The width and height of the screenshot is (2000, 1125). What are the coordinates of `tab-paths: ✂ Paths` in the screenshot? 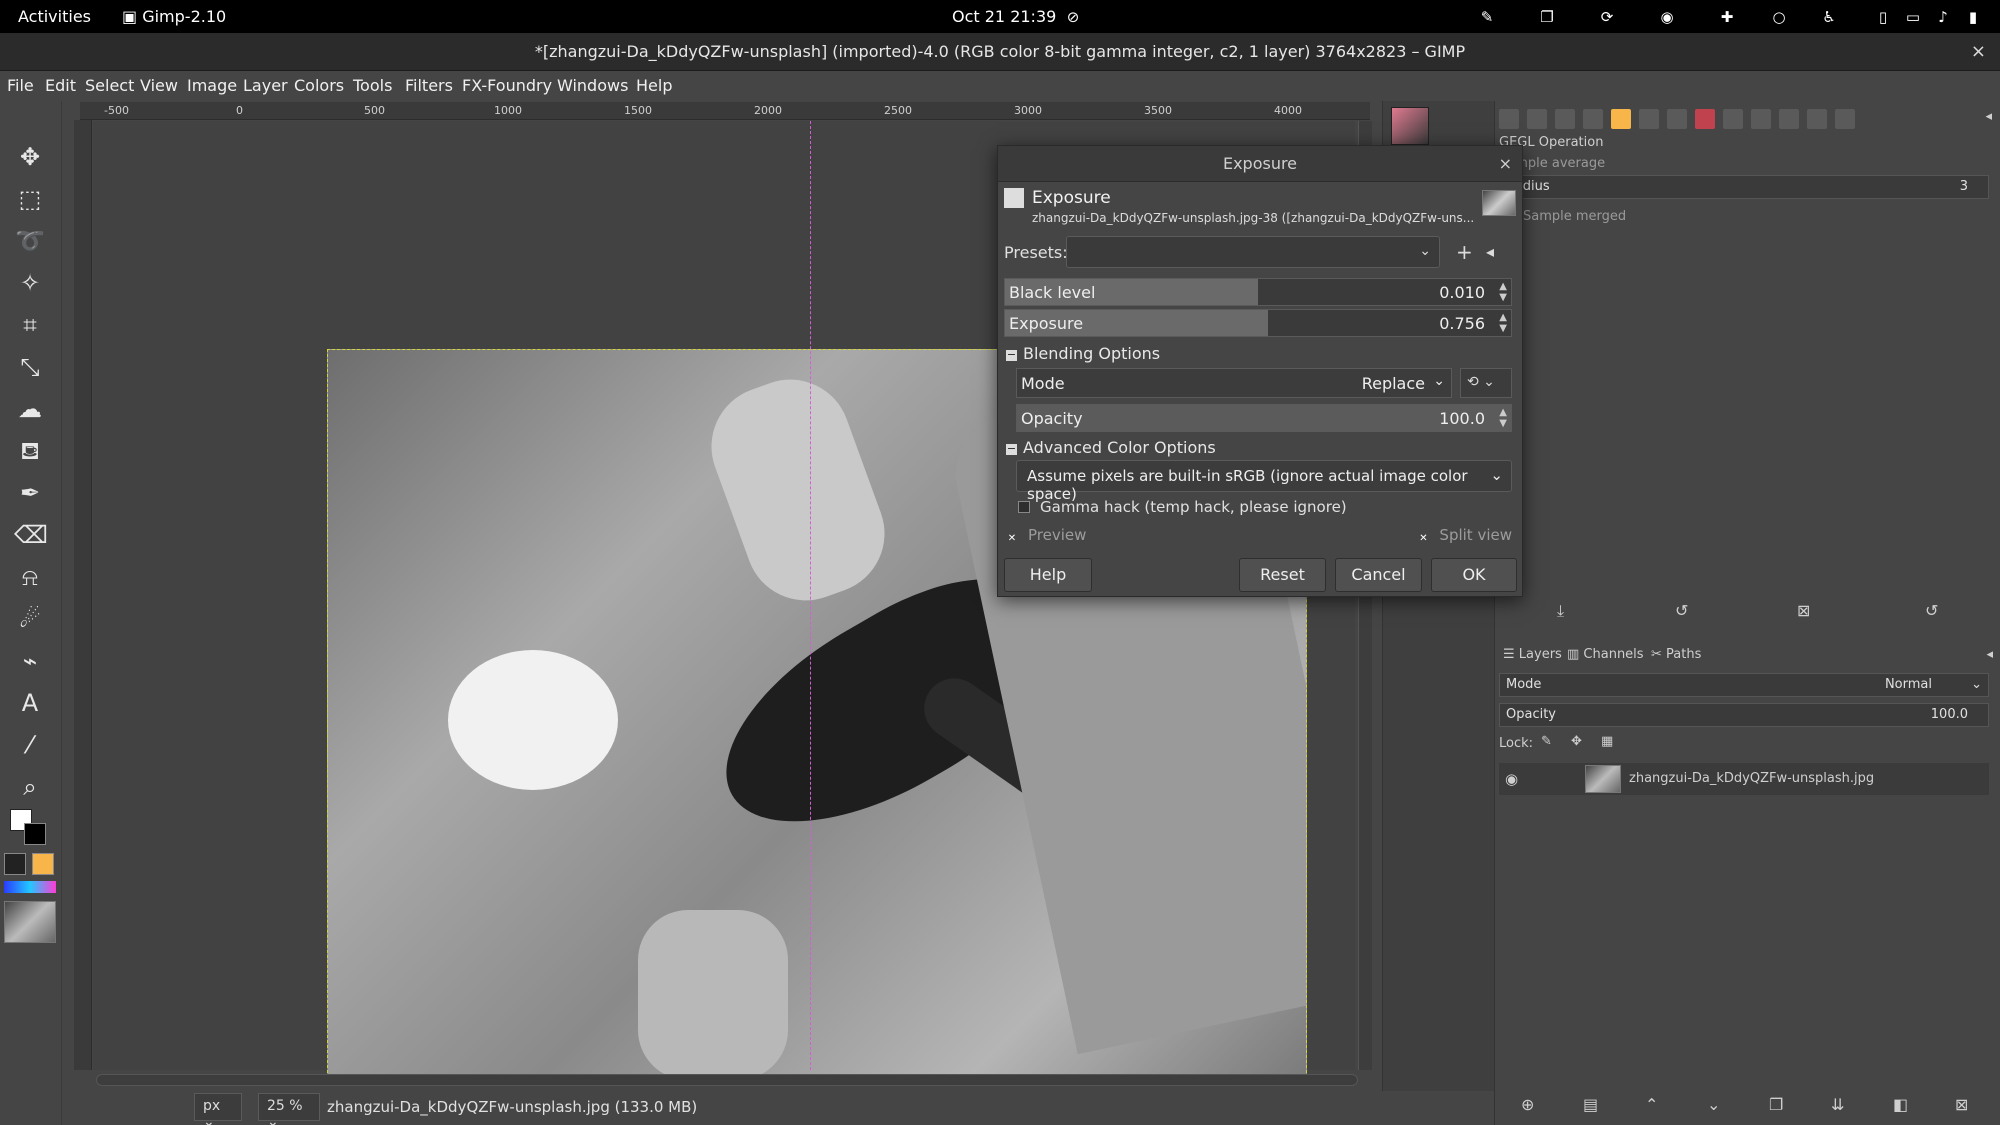 It's located at (1676, 654).